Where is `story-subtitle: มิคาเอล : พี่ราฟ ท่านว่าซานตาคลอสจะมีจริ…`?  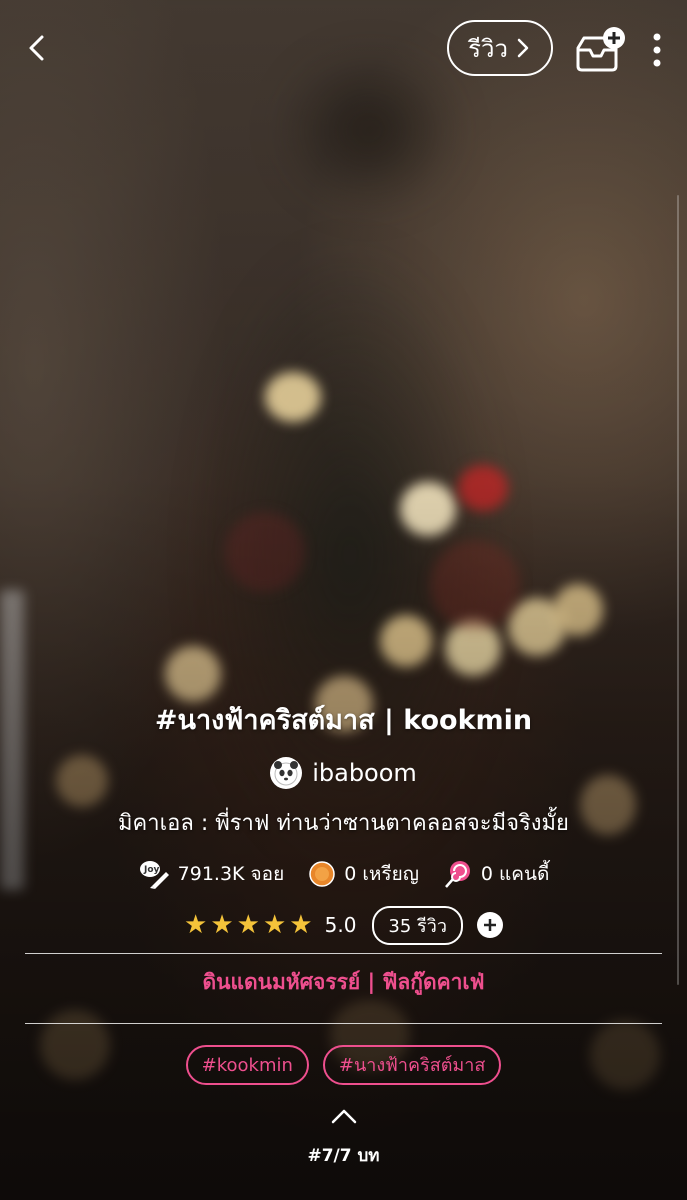
story-subtitle: มิคาเอล : พี่ราฟ ท่านว่าซานตาคลอสจะมีจริ… is located at coordinates (343, 823).